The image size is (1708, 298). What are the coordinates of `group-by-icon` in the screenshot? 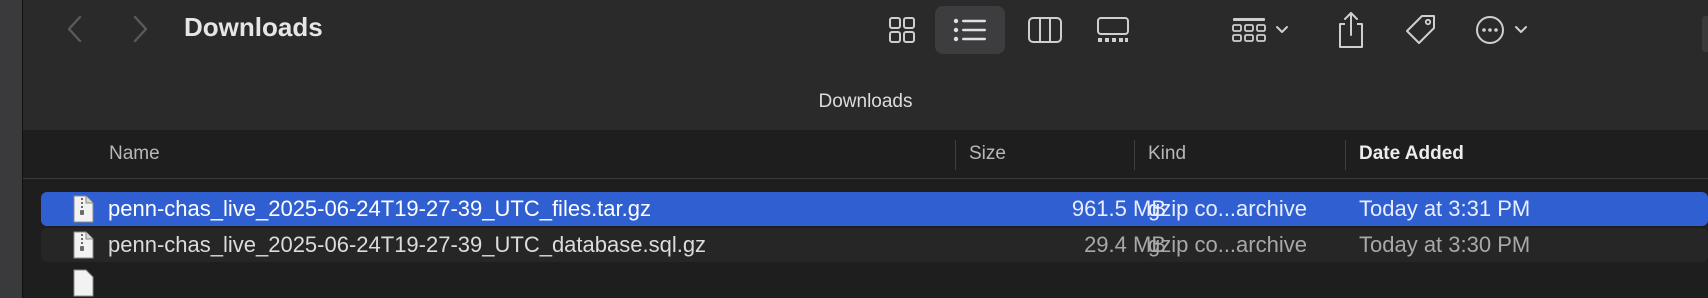 It's located at (1260, 30).